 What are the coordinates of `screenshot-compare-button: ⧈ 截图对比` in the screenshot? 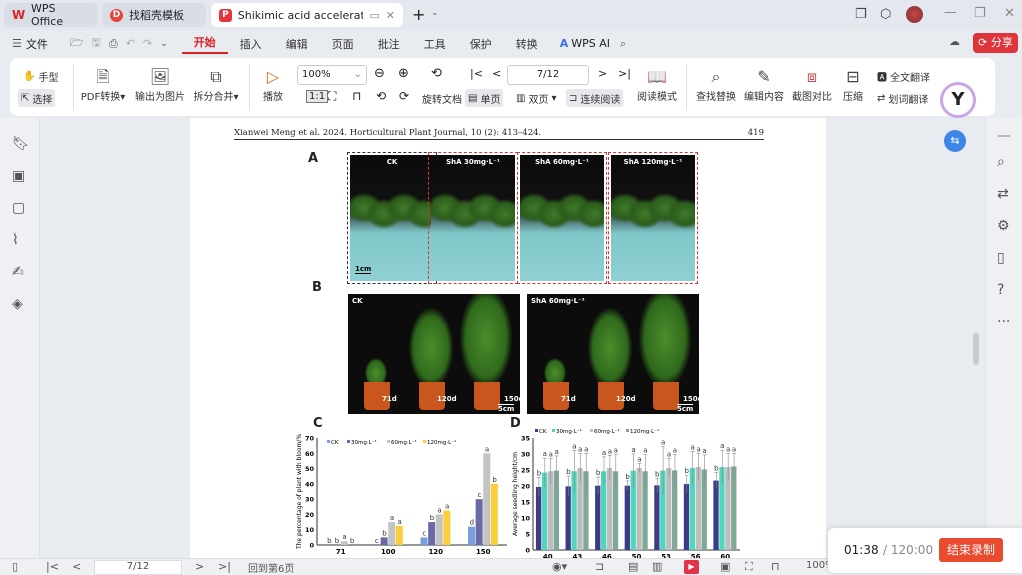 It's located at (812, 84).